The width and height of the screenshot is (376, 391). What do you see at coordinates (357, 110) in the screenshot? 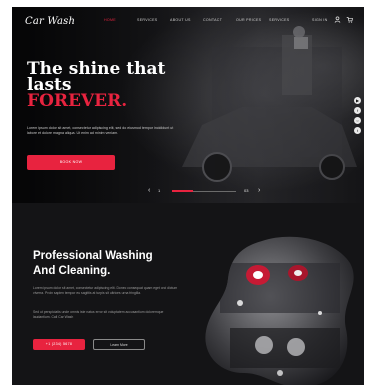
I see `facebook-icon: f` at bounding box center [357, 110].